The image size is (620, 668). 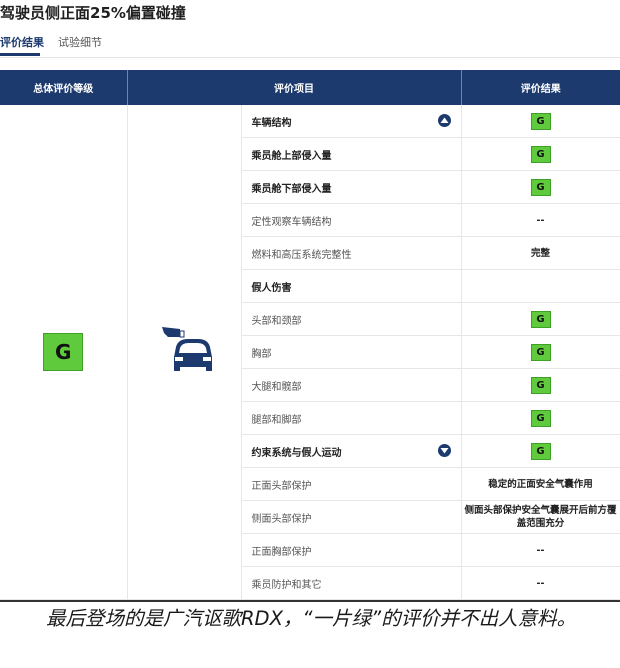 What do you see at coordinates (351, 220) in the screenshot?
I see `evaluation-item-cell: 定性观察车辆结构` at bounding box center [351, 220].